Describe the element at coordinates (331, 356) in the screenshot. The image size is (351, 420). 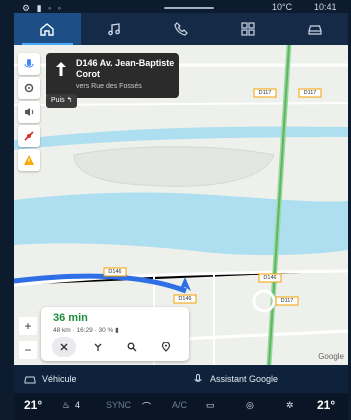
I see `map-attribution: Google` at that location.